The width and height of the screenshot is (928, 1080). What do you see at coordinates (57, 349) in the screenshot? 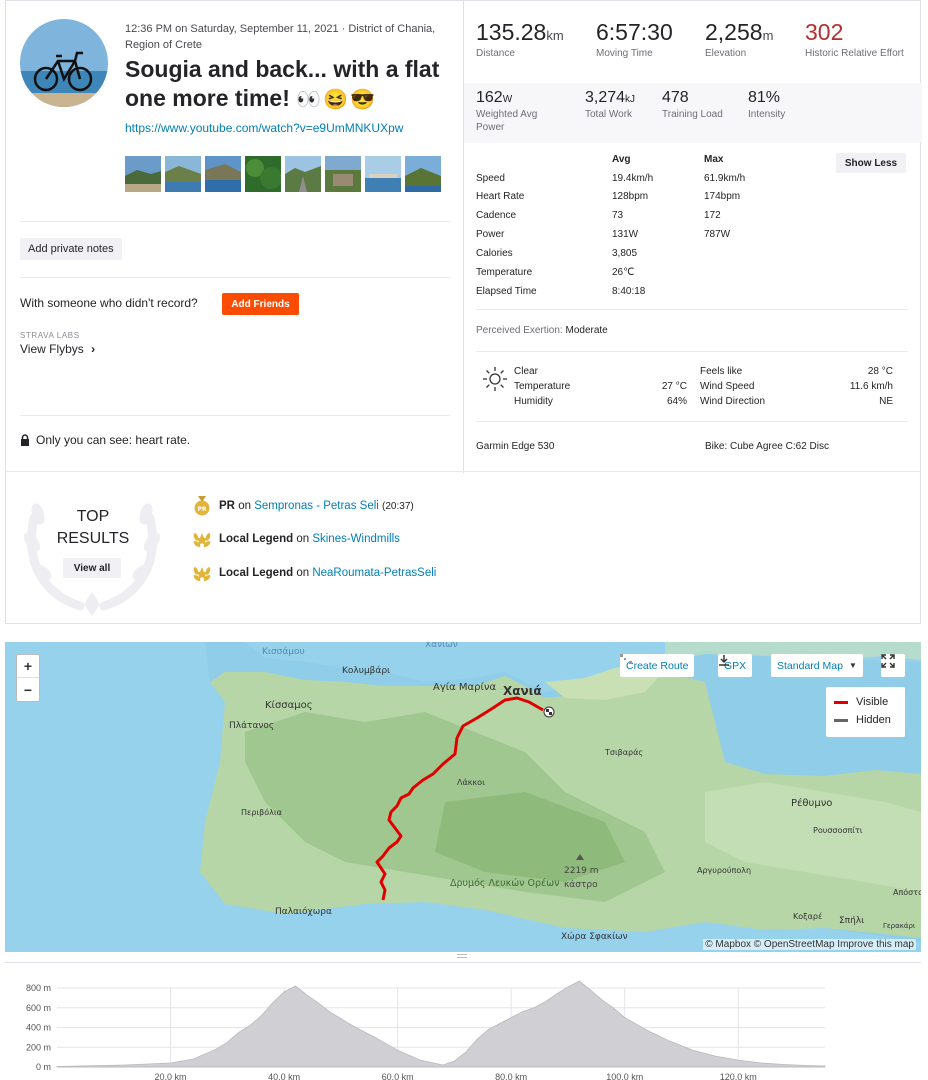
I see `view-flybys-link: View Flybys ›` at bounding box center [57, 349].